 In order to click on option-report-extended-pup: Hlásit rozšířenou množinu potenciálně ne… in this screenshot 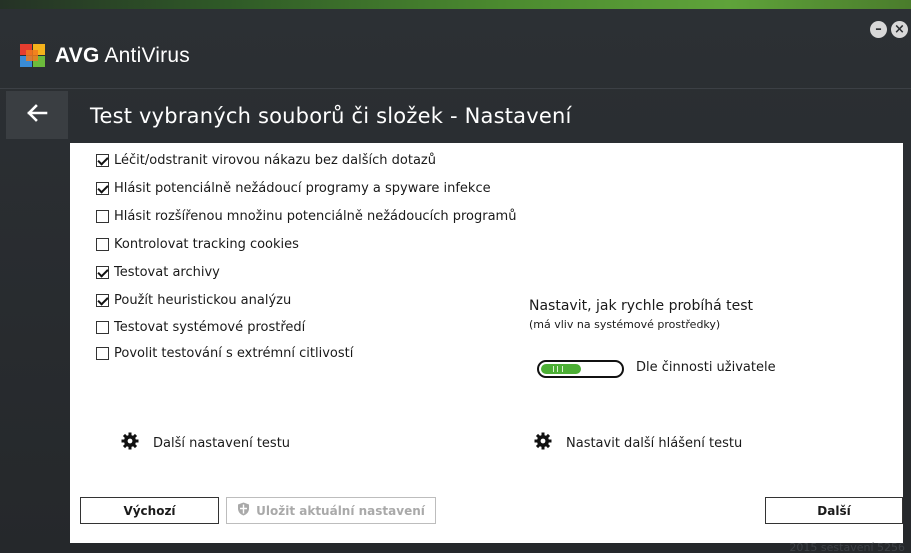, I will do `click(306, 216)`.